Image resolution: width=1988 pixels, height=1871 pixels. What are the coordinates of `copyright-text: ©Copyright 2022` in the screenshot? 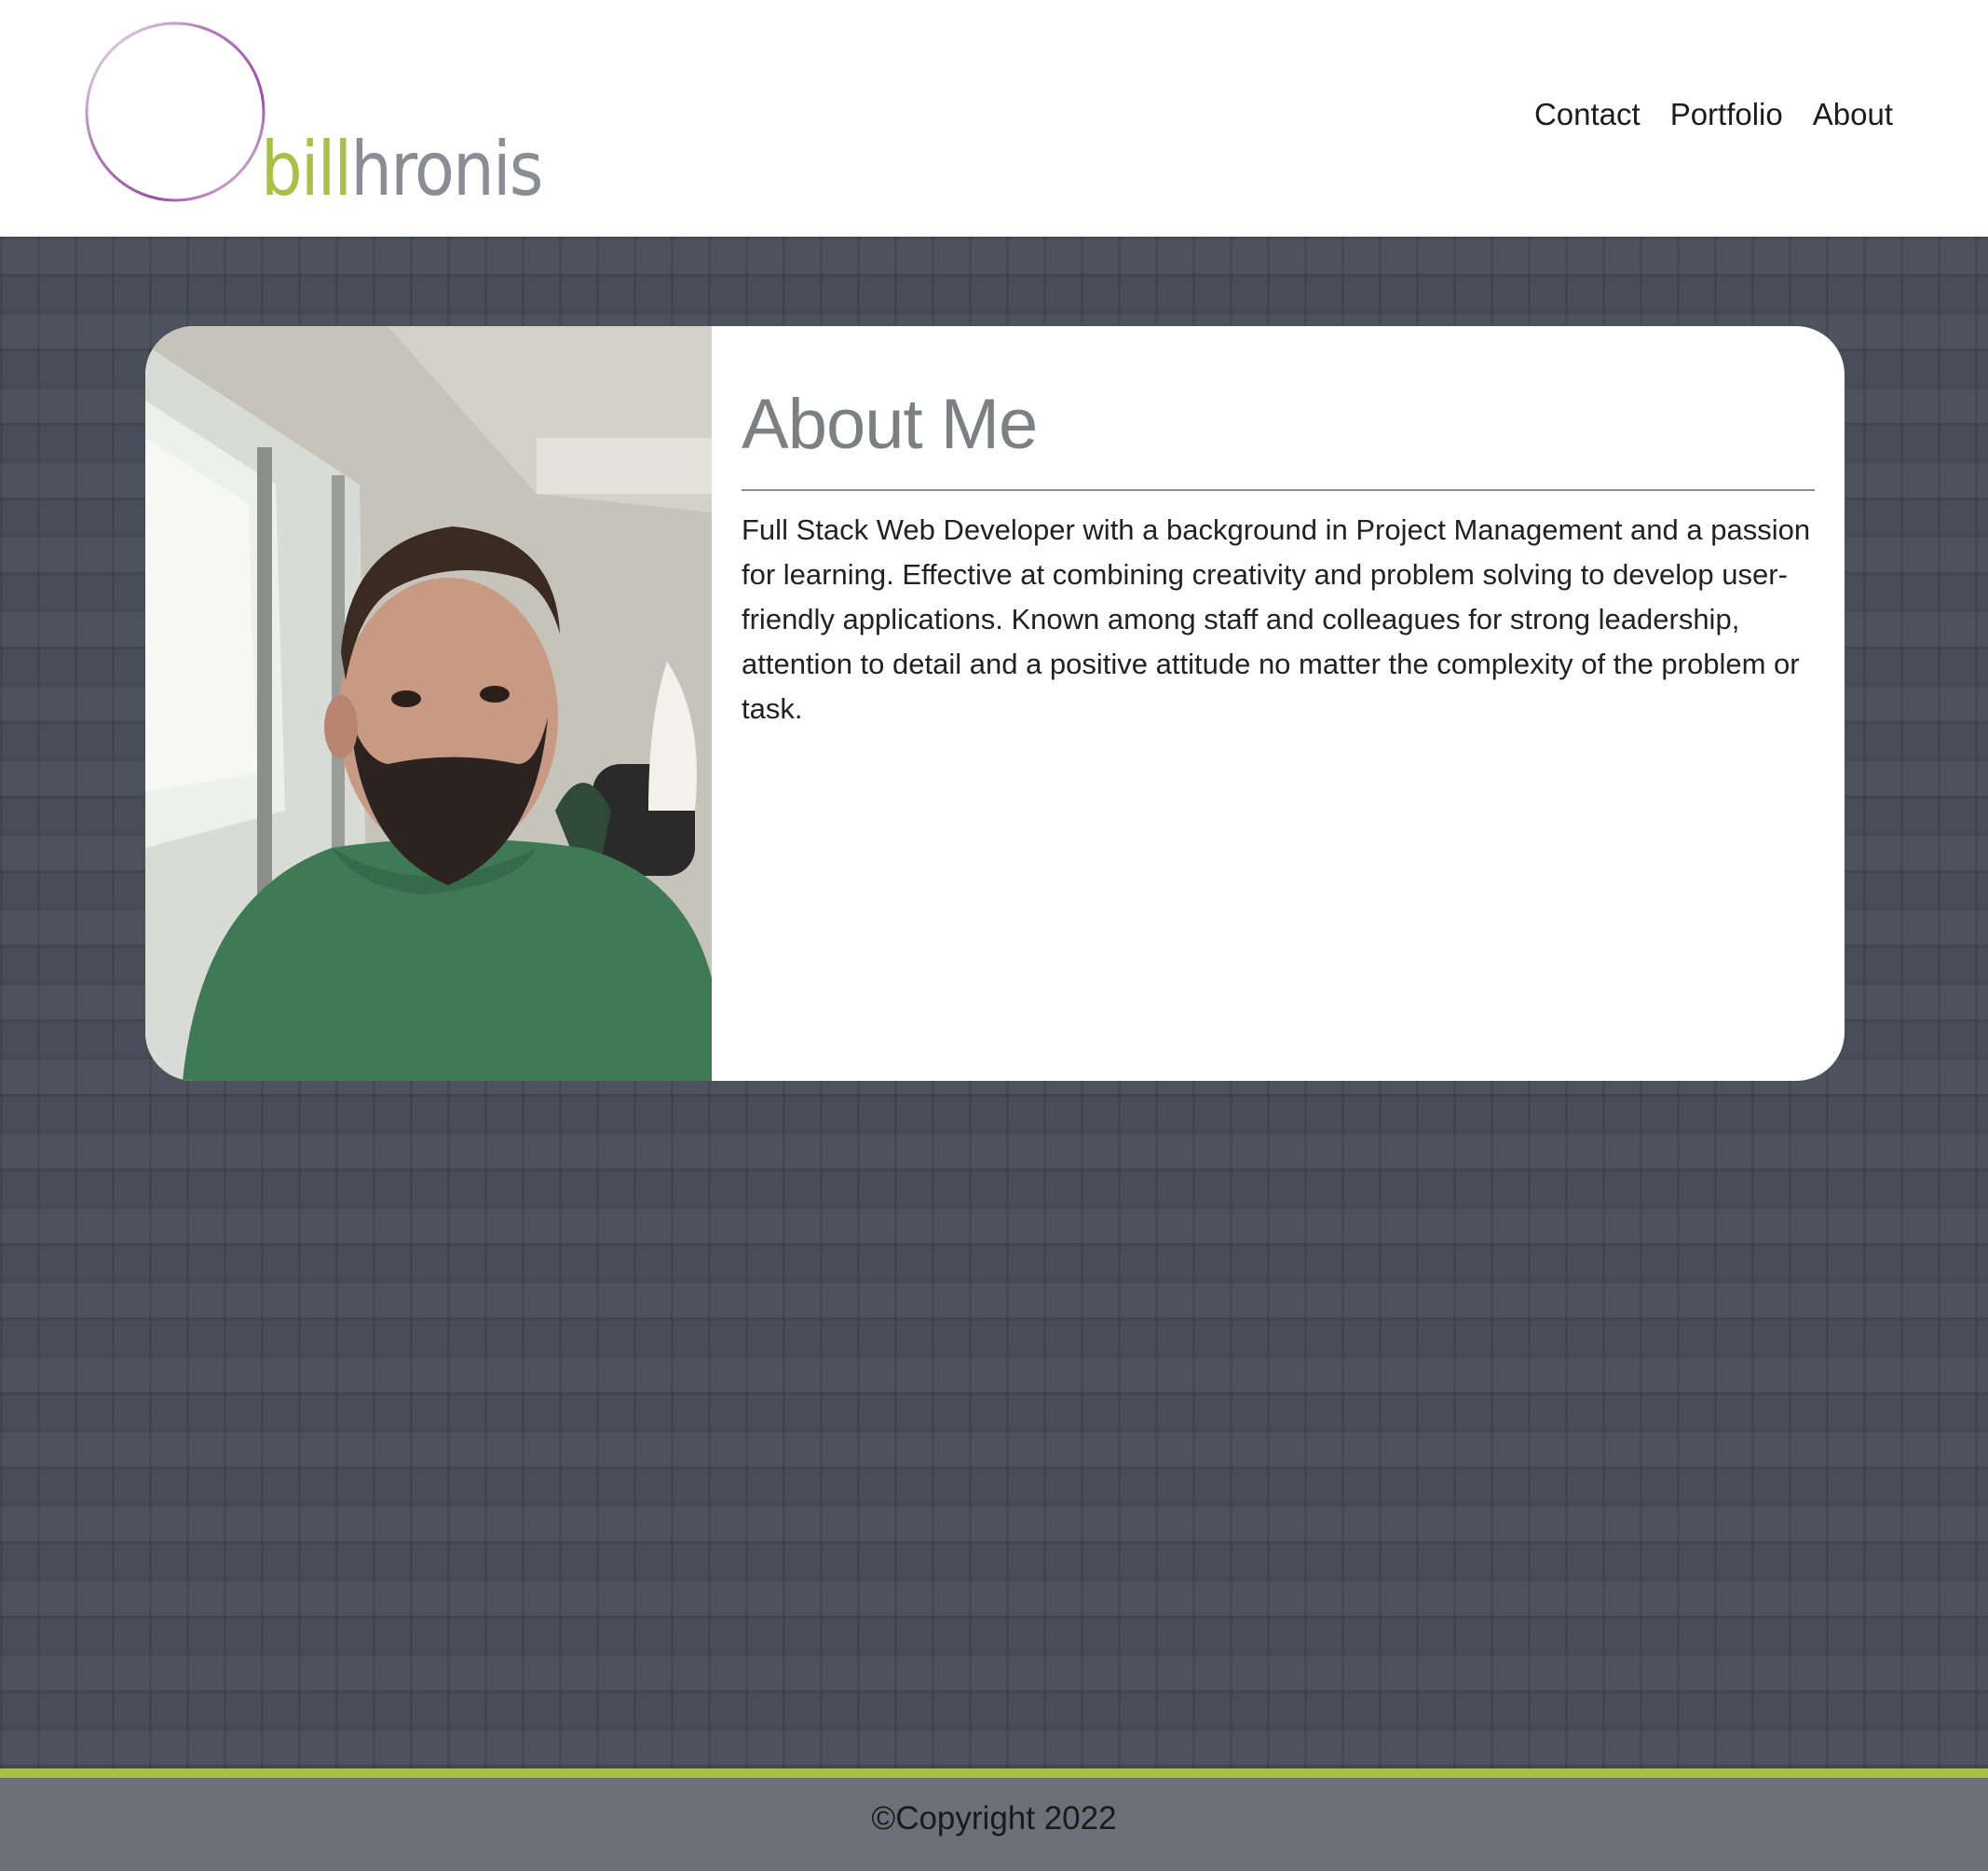 It's located at (994, 1818).